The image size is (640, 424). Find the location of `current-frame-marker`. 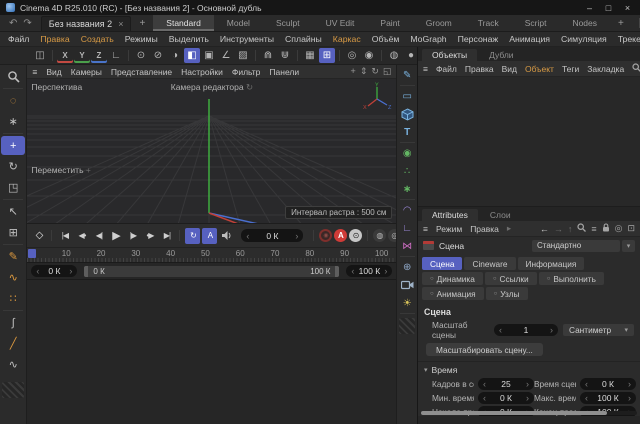

current-frame-marker is located at coordinates (32, 253).